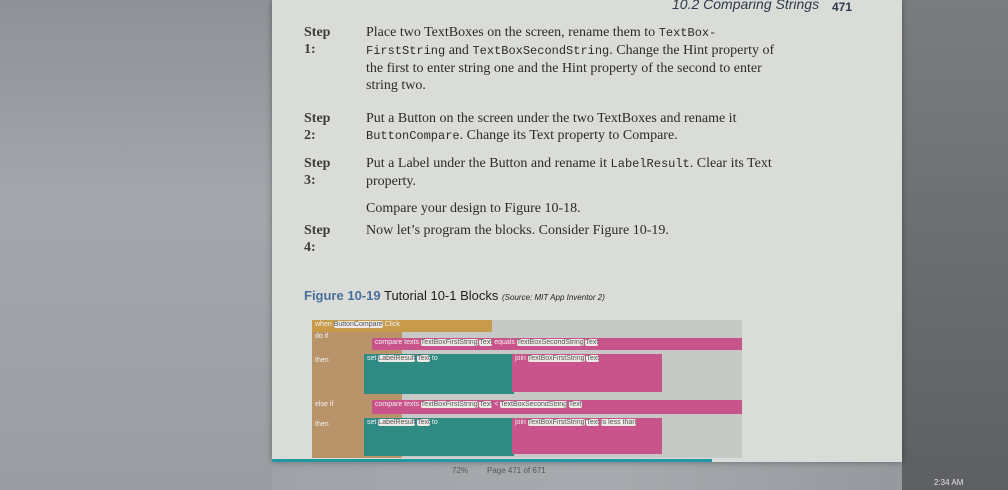 Image resolution: width=1008 pixels, height=490 pixels. Describe the element at coordinates (473, 208) in the screenshot. I see `step-text: Compare your design to Figure 10-18.` at that location.